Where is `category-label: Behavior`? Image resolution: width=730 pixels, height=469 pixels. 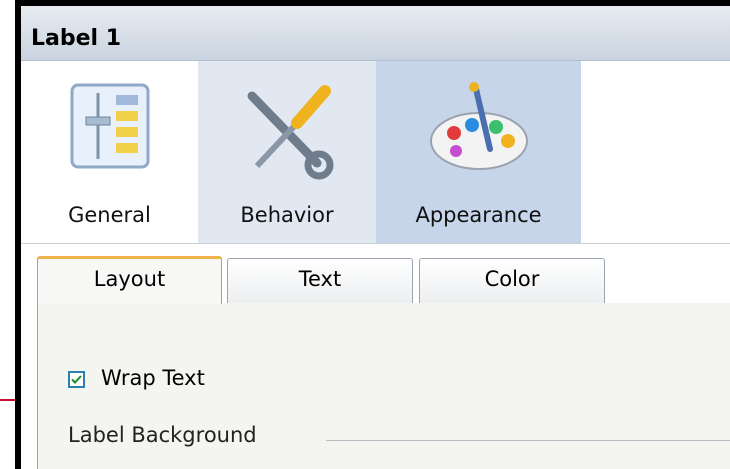 category-label: Behavior is located at coordinates (287, 215).